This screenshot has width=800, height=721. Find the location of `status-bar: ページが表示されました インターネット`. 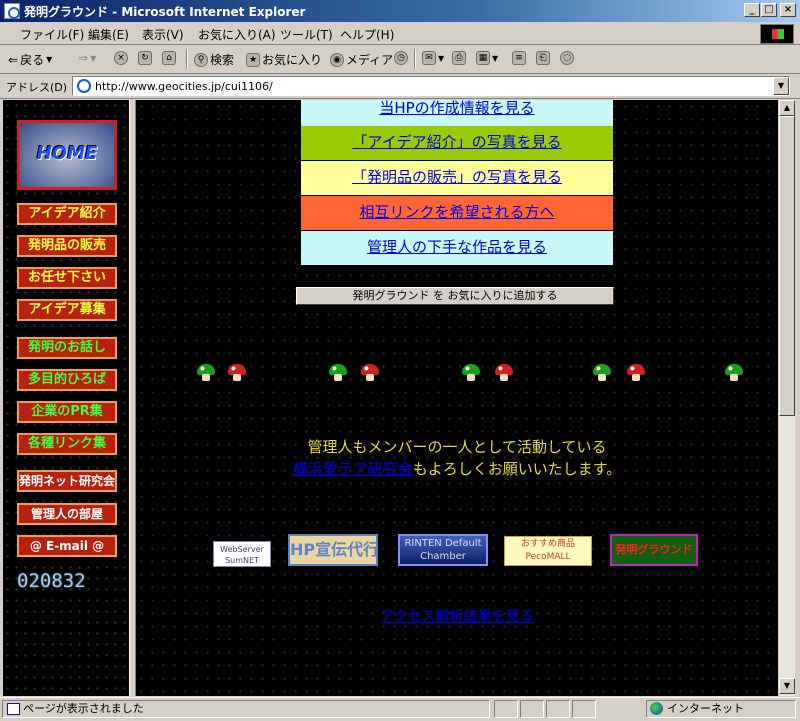

status-bar: ページが表示されました インターネット is located at coordinates (400, 709).